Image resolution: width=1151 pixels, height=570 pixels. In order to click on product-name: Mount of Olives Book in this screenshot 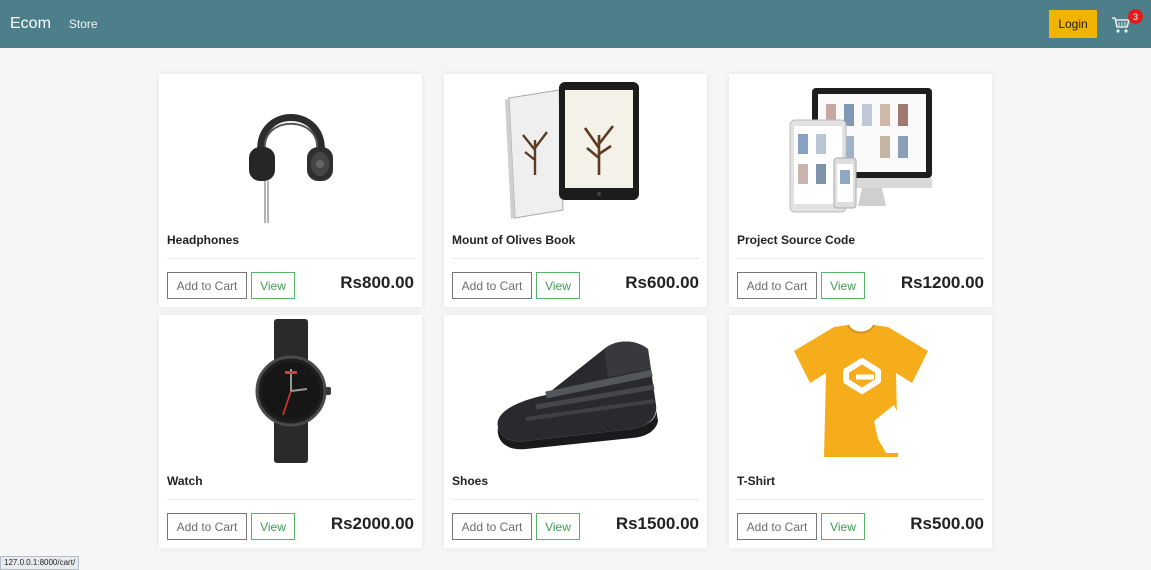, I will do `click(514, 240)`.